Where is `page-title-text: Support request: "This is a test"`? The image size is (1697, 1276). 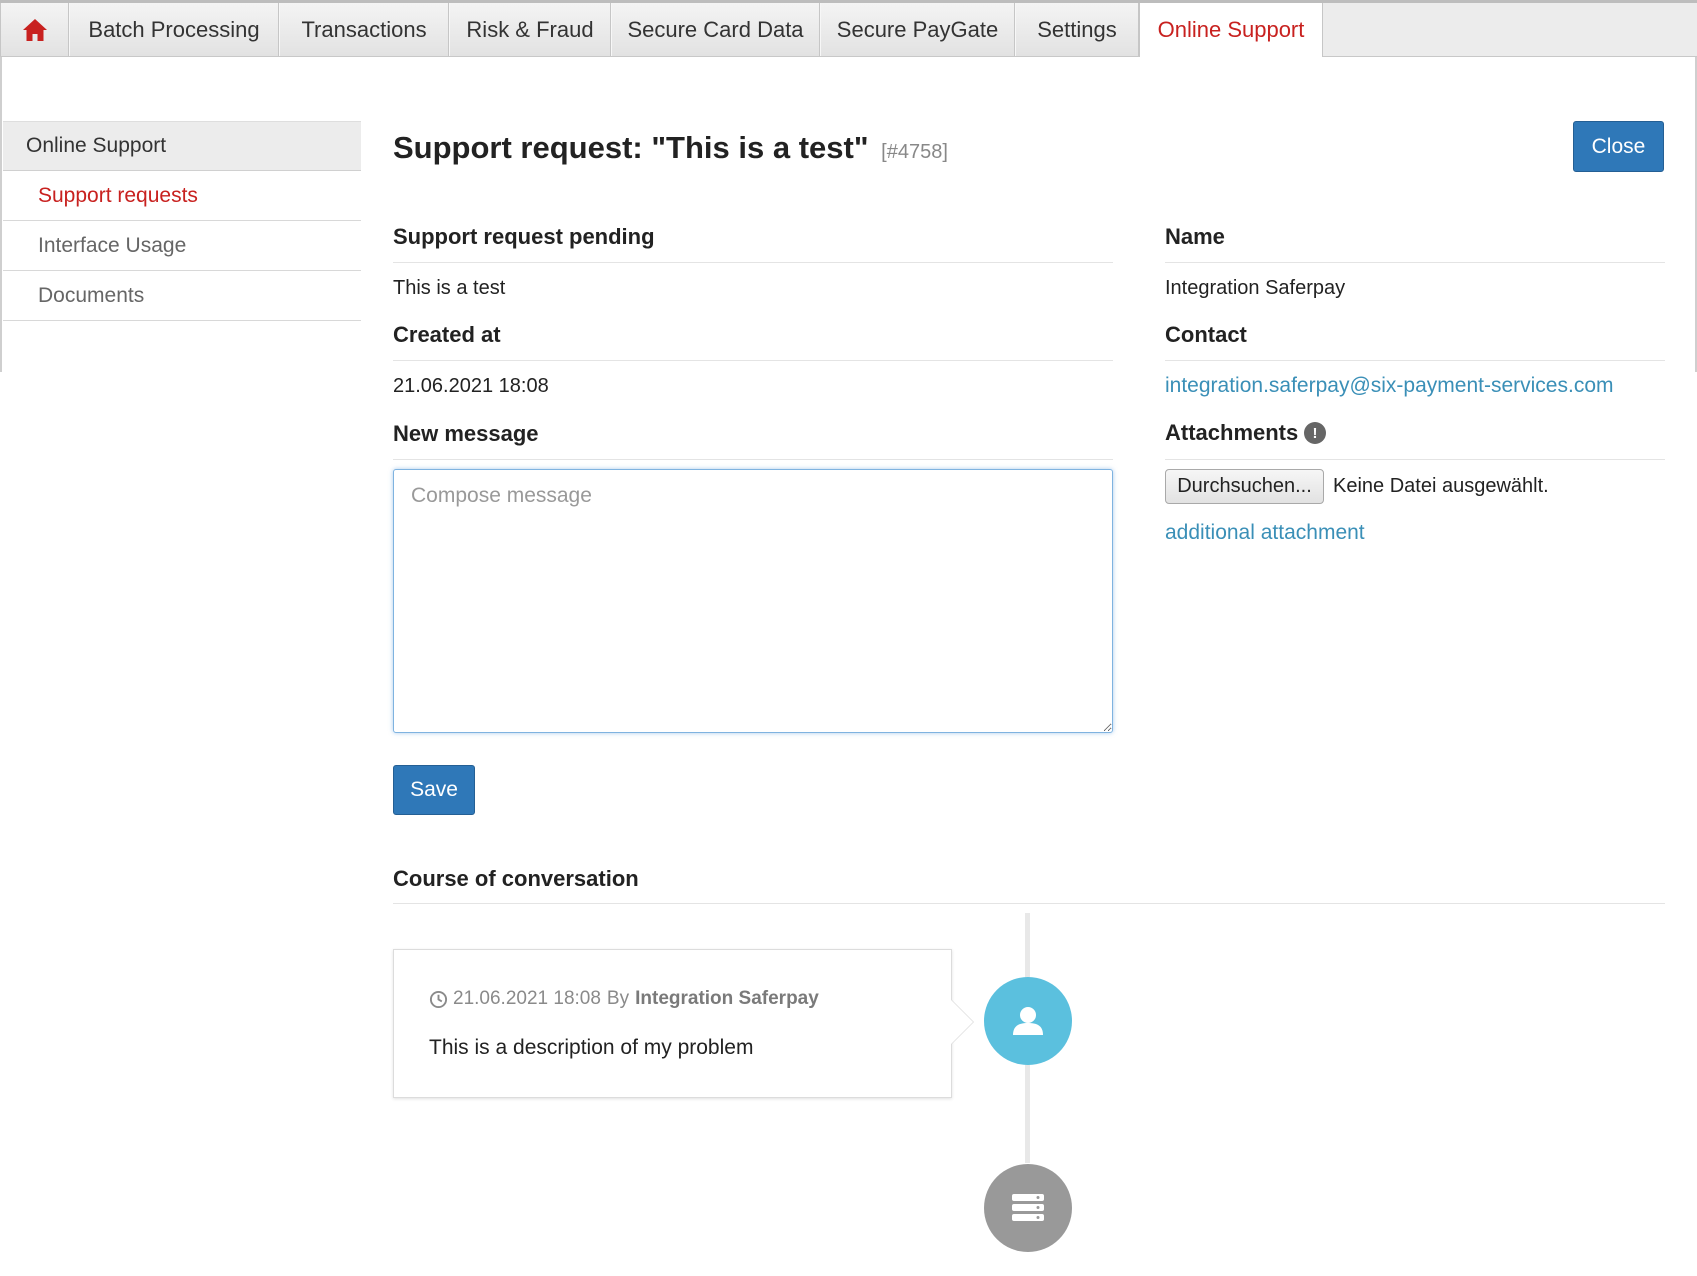 page-title-text: Support request: "This is a test" is located at coordinates (631, 147).